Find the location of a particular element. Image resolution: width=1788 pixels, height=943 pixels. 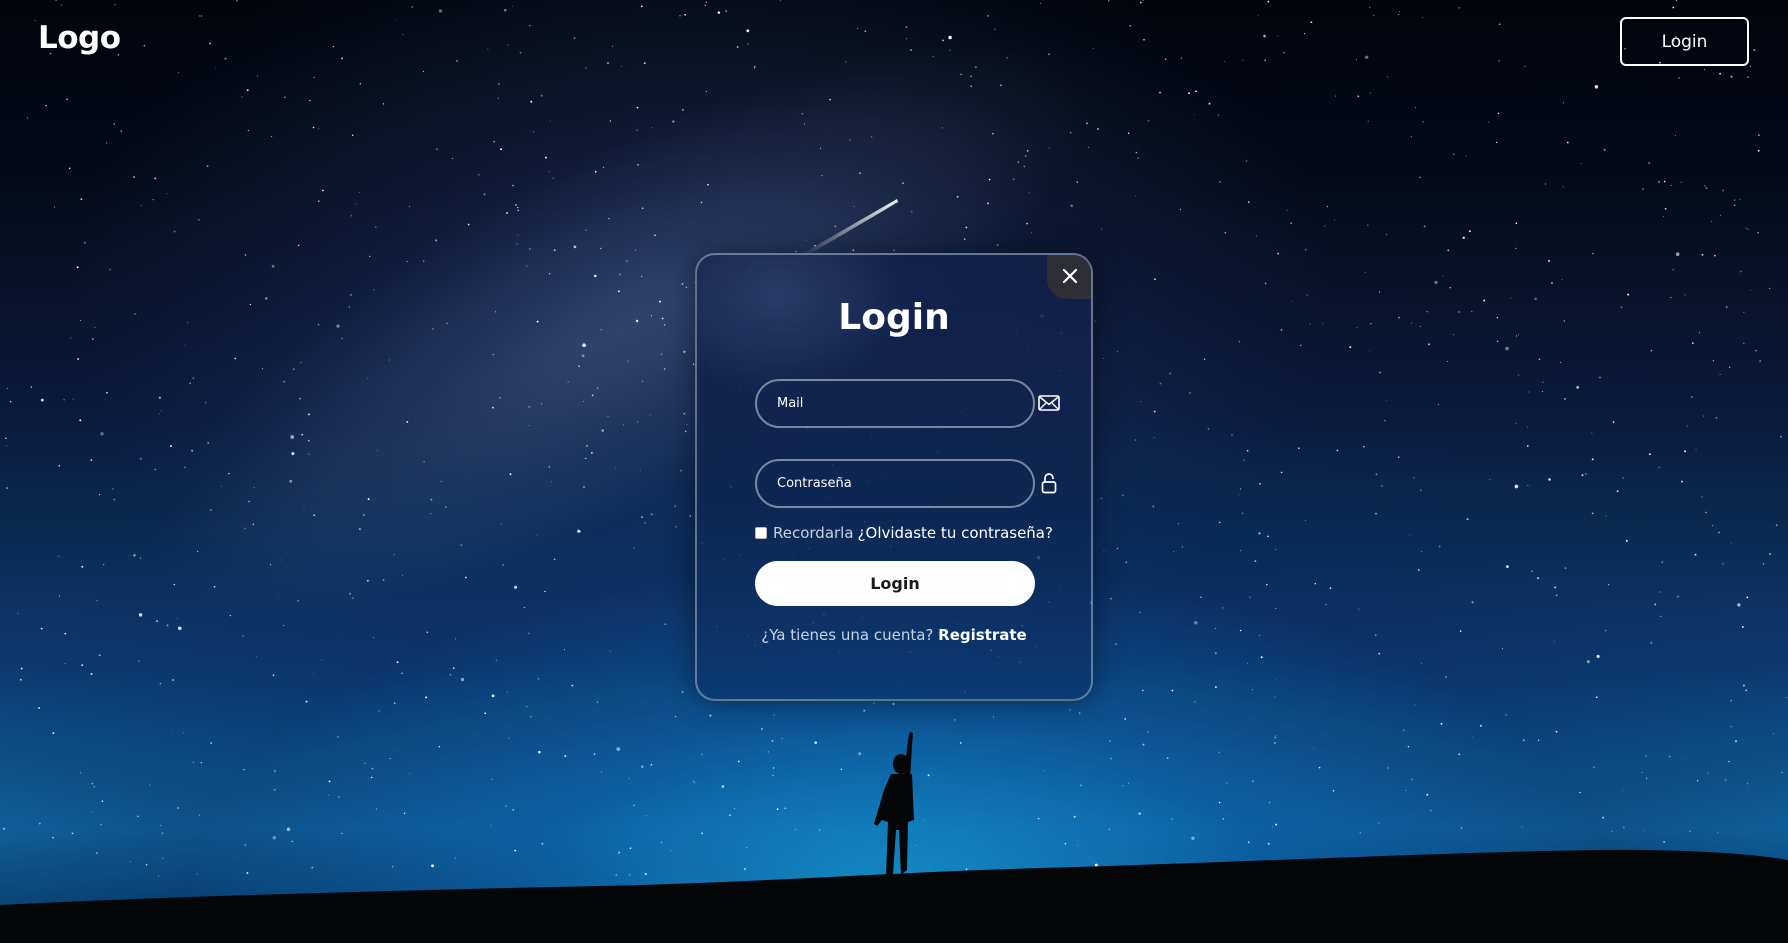

remember-label: Recordarla is located at coordinates (813, 533).